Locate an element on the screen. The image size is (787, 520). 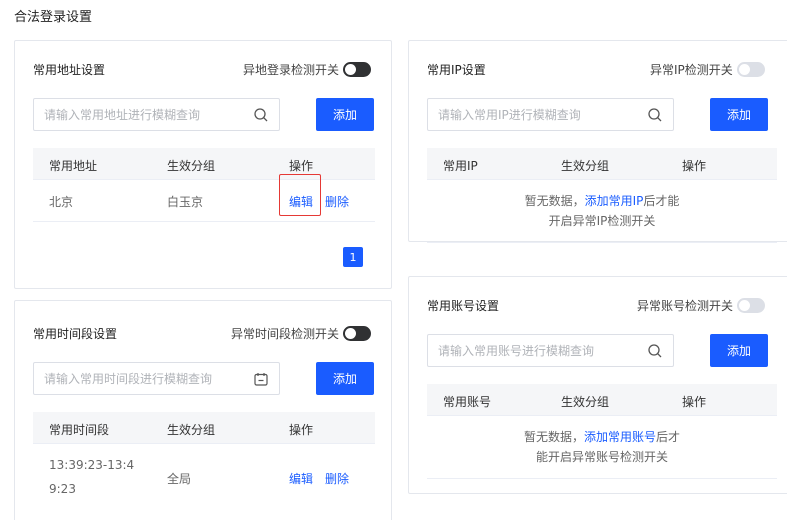
column-header-account: 常用账号 is located at coordinates (467, 402).